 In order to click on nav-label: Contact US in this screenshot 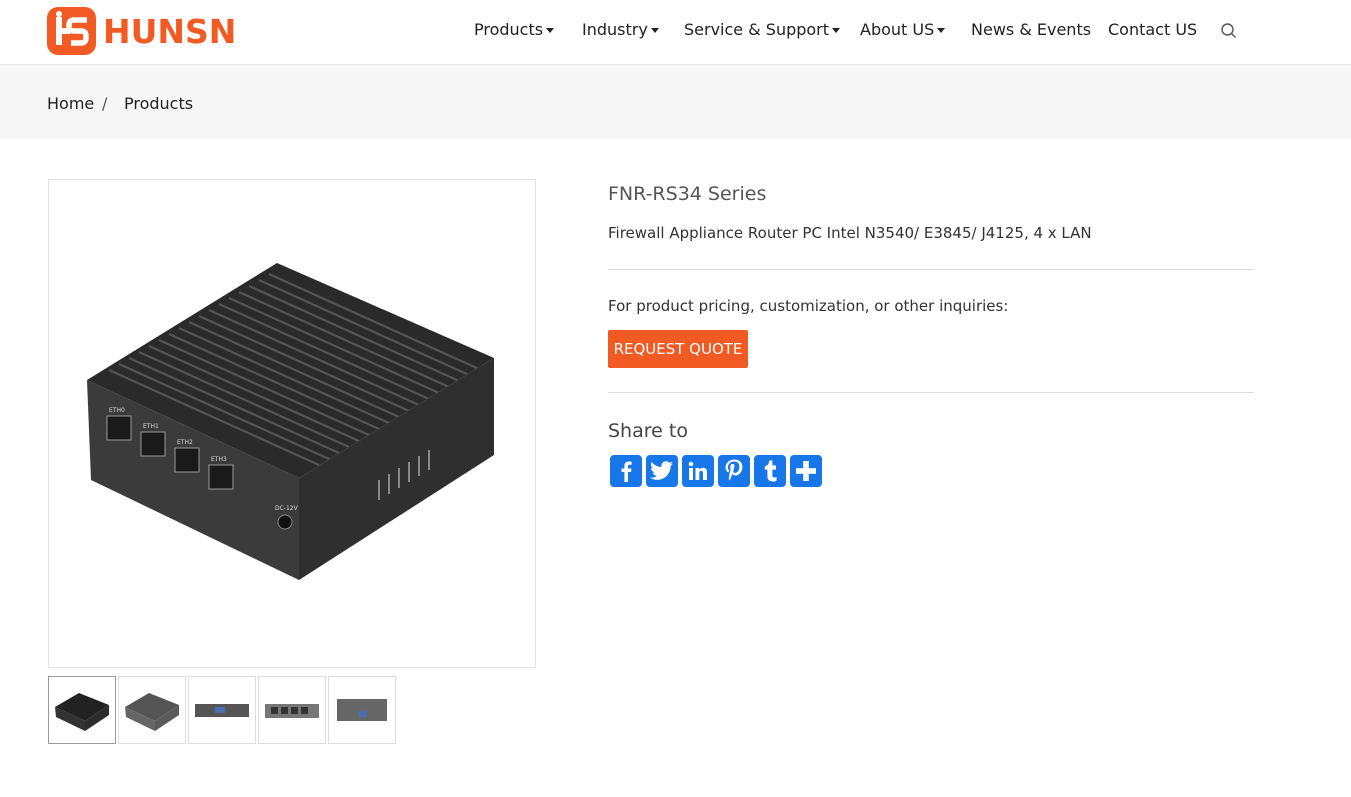, I will do `click(1153, 29)`.